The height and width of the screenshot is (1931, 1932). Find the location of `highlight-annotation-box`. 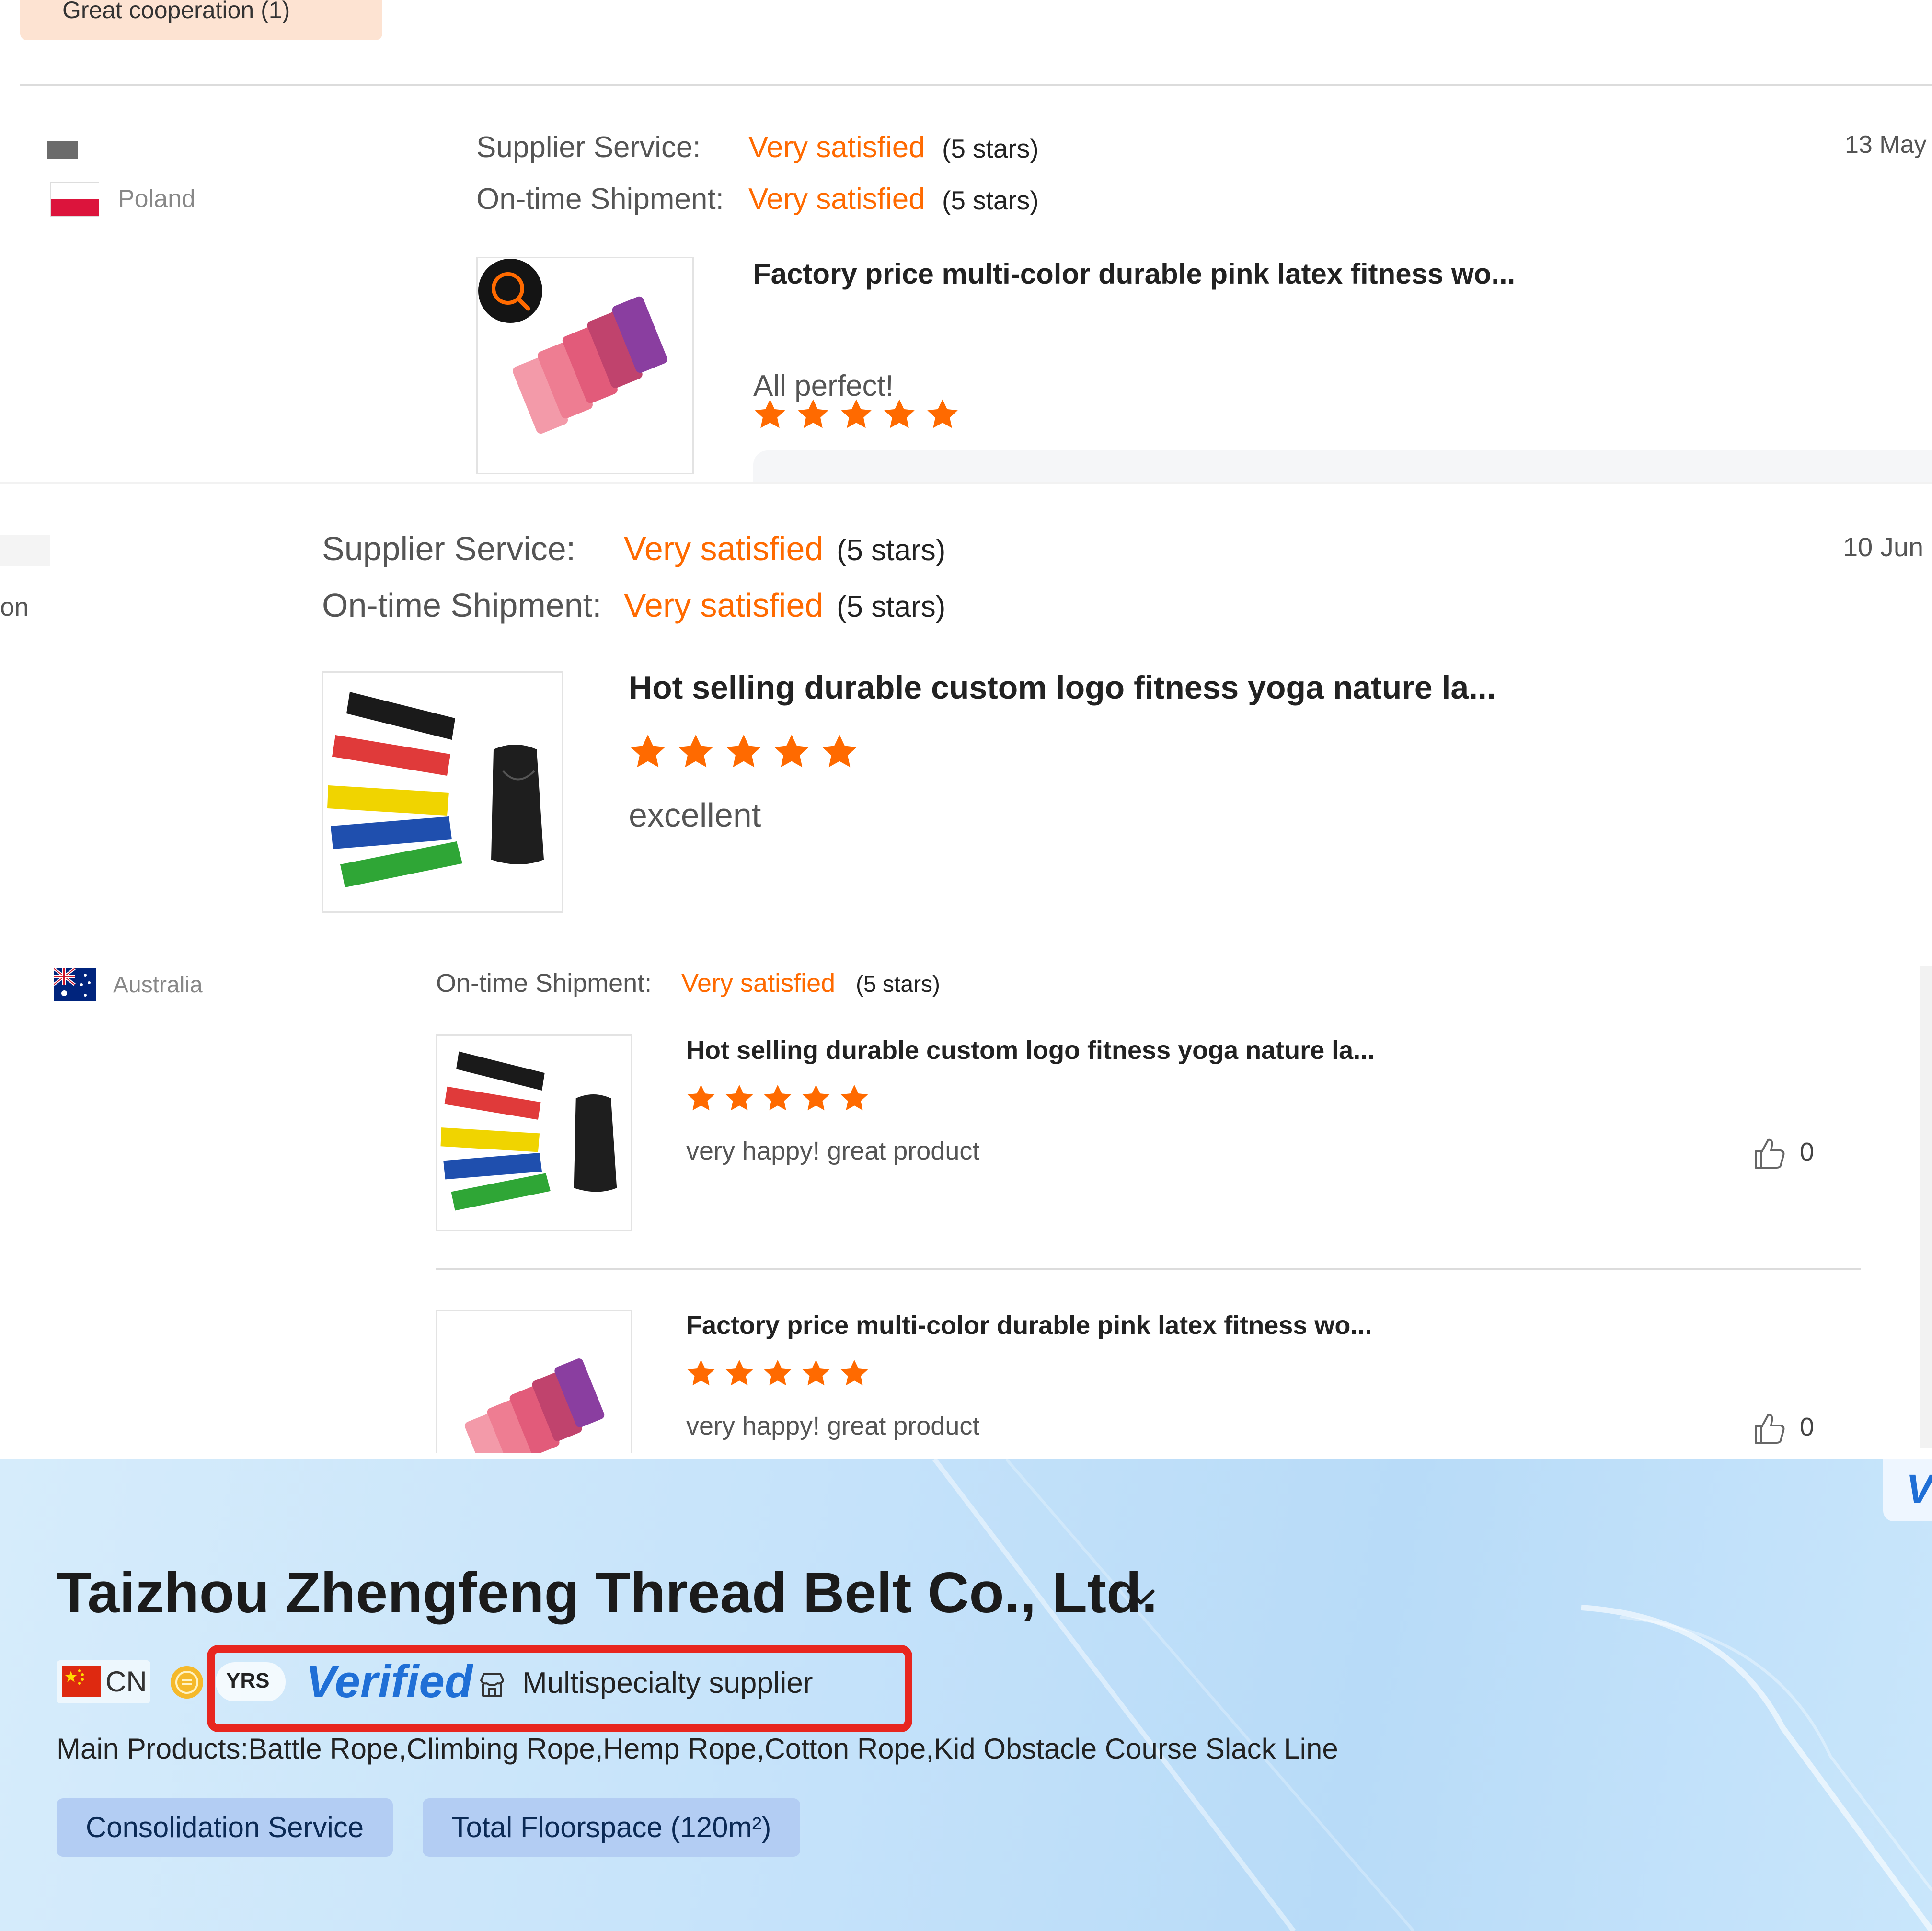

highlight-annotation-box is located at coordinates (559, 1688).